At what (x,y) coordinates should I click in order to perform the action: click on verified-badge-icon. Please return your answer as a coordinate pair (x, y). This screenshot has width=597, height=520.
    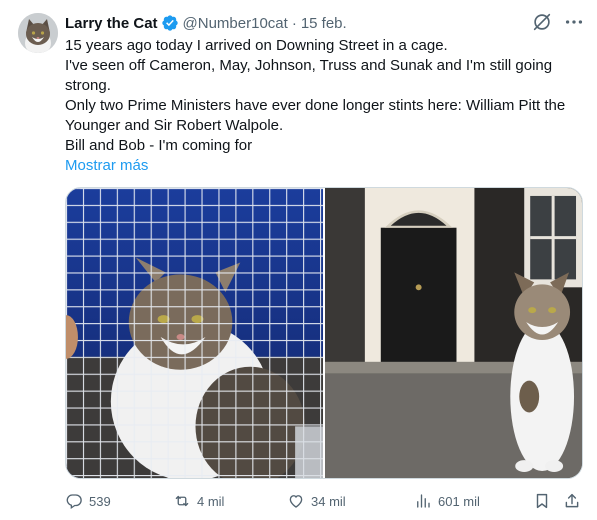
    Looking at the image, I should click on (169, 23).